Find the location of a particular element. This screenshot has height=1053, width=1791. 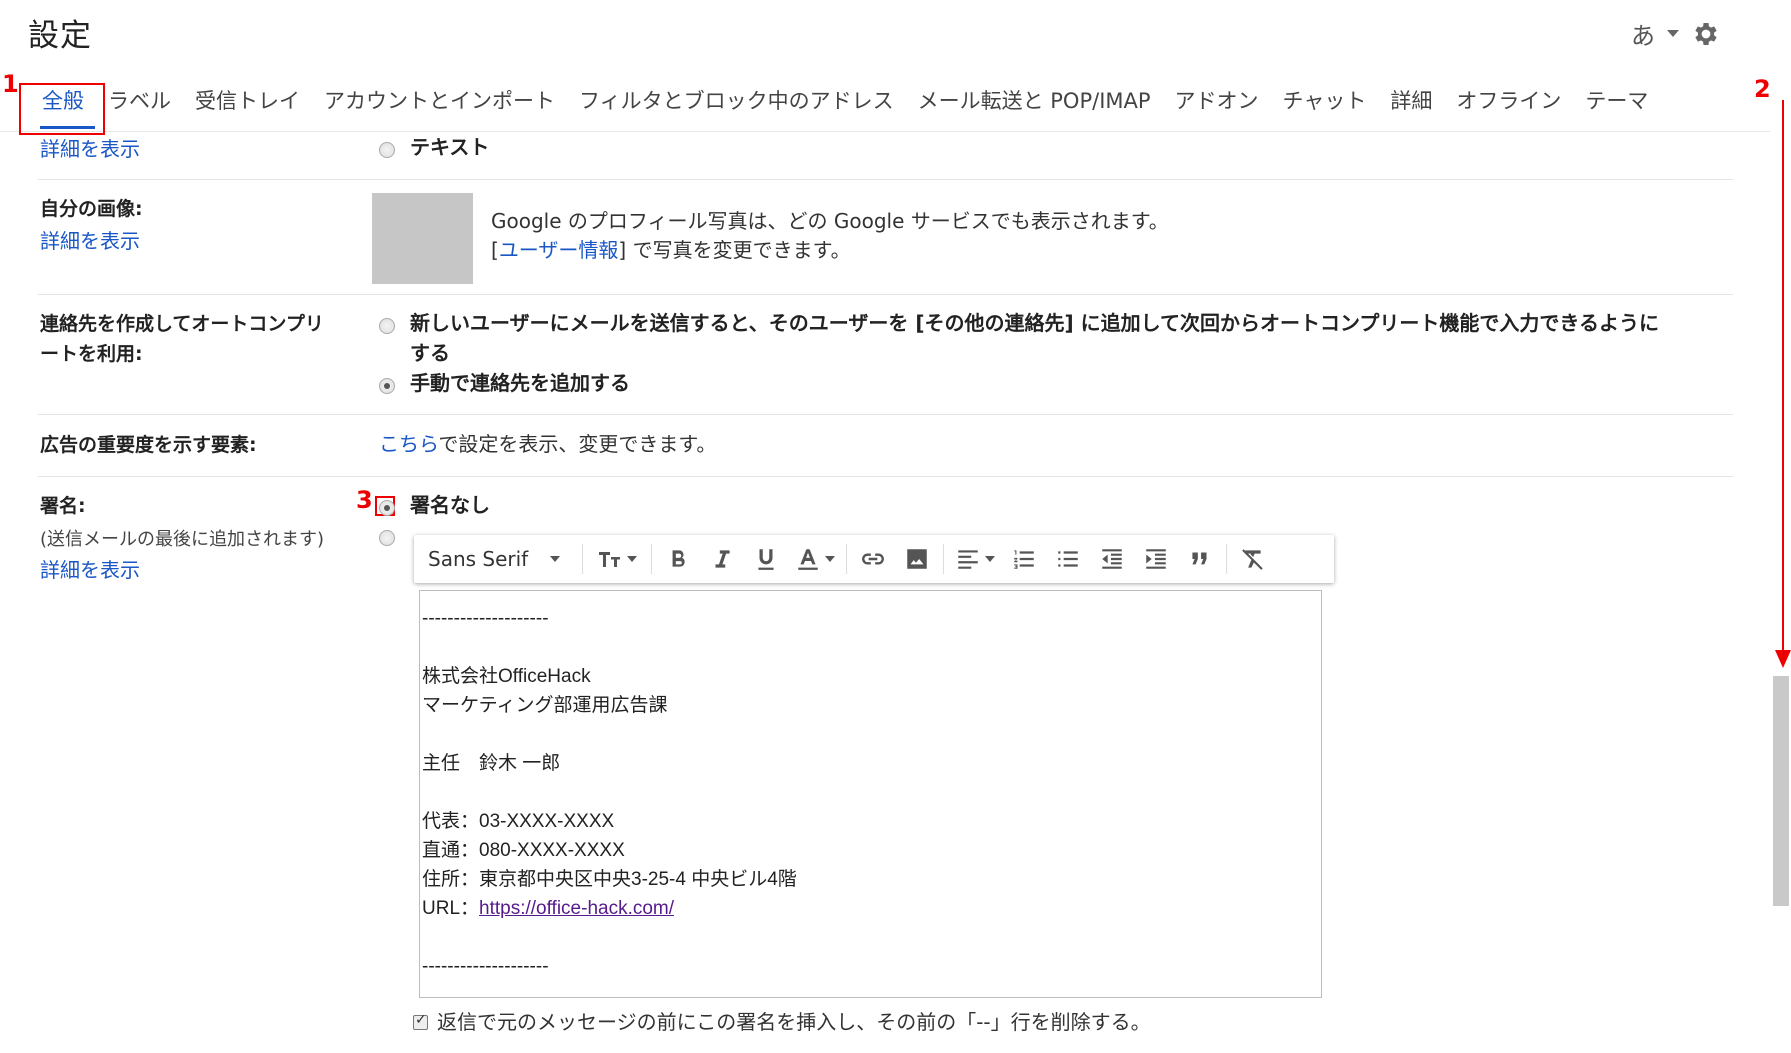

underline-icon is located at coordinates (766, 559).